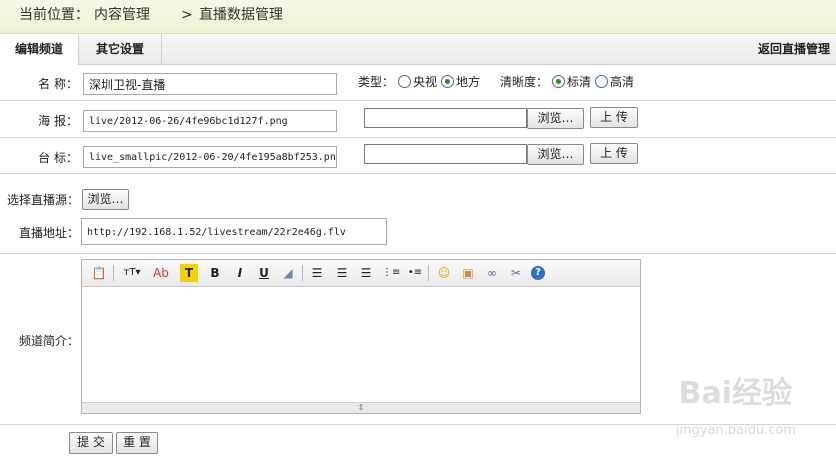  What do you see at coordinates (376, 82) in the screenshot?
I see `type-label: 类型：` at bounding box center [376, 82].